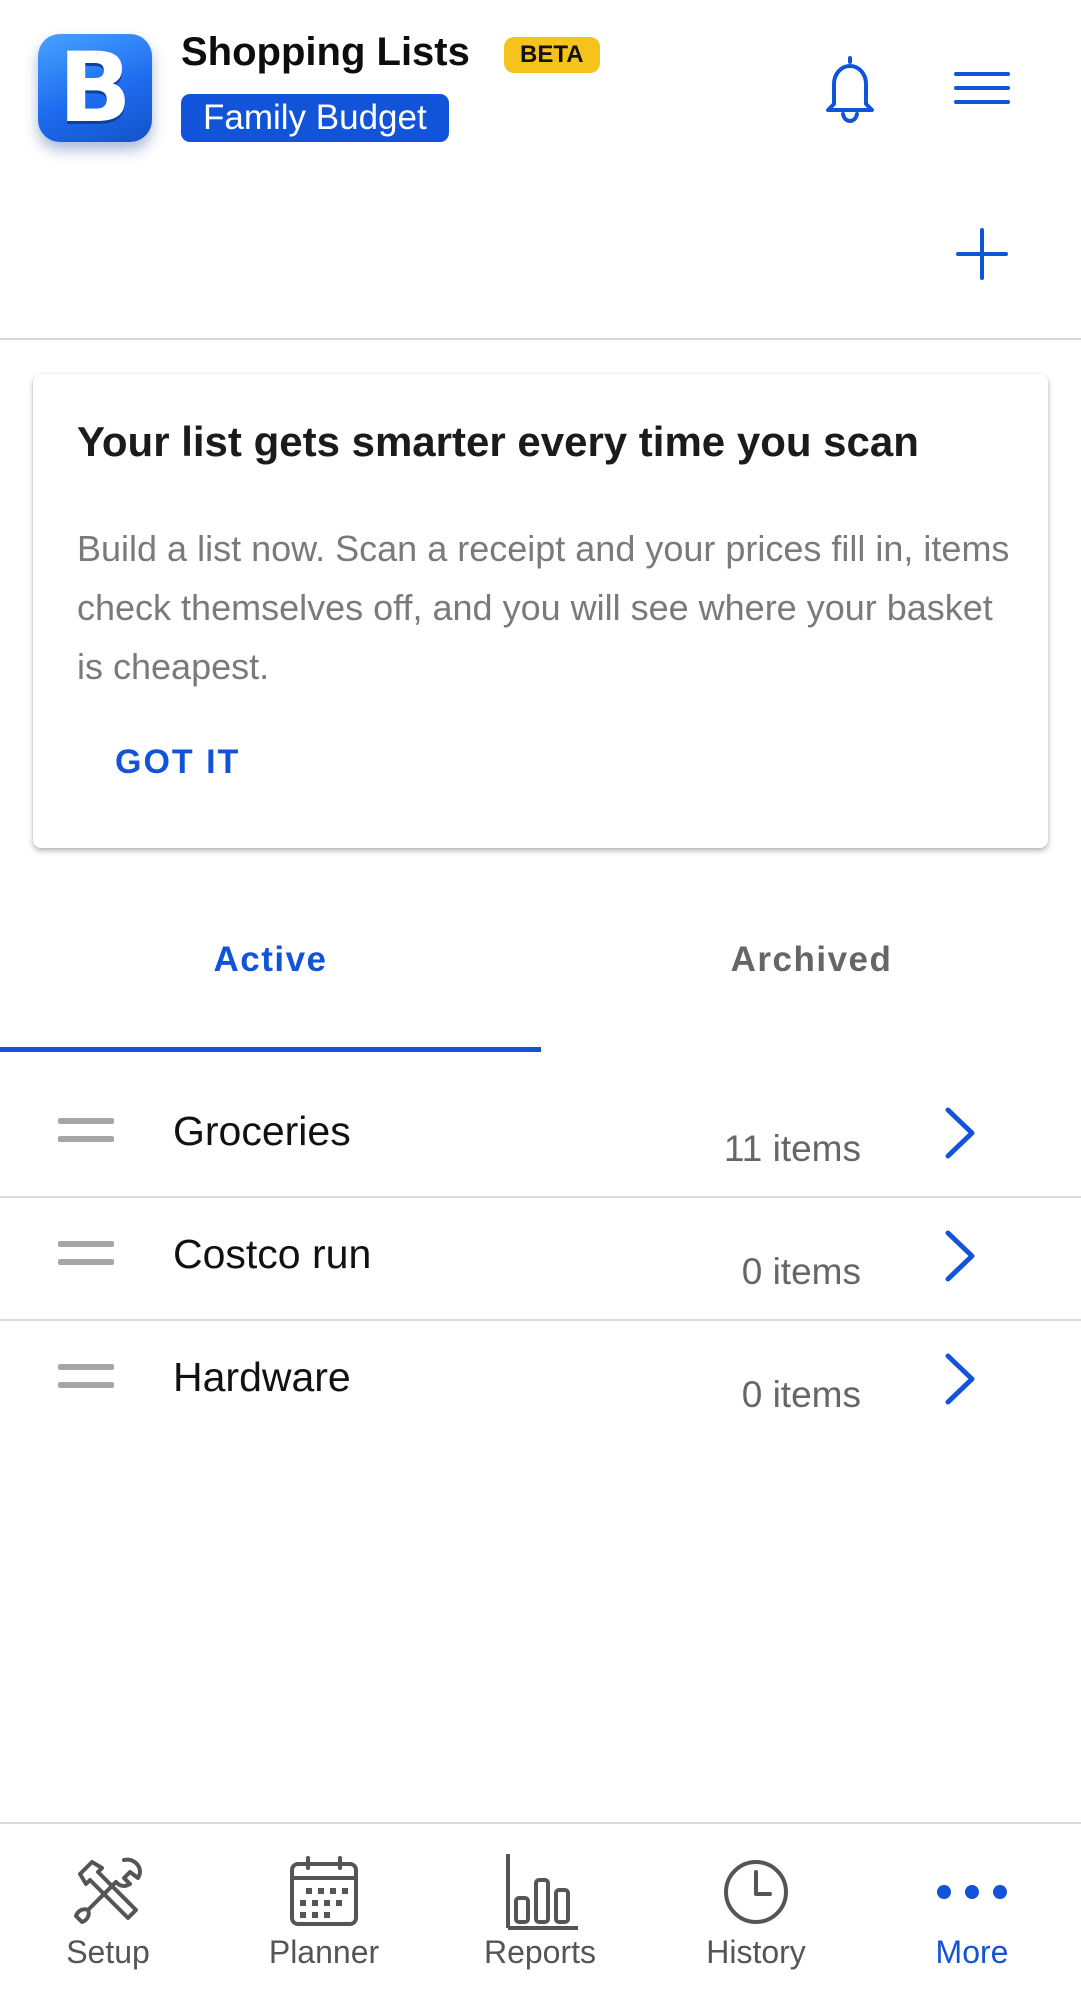 The height and width of the screenshot is (1999, 1081). I want to click on header-divider, so click(540, 339).